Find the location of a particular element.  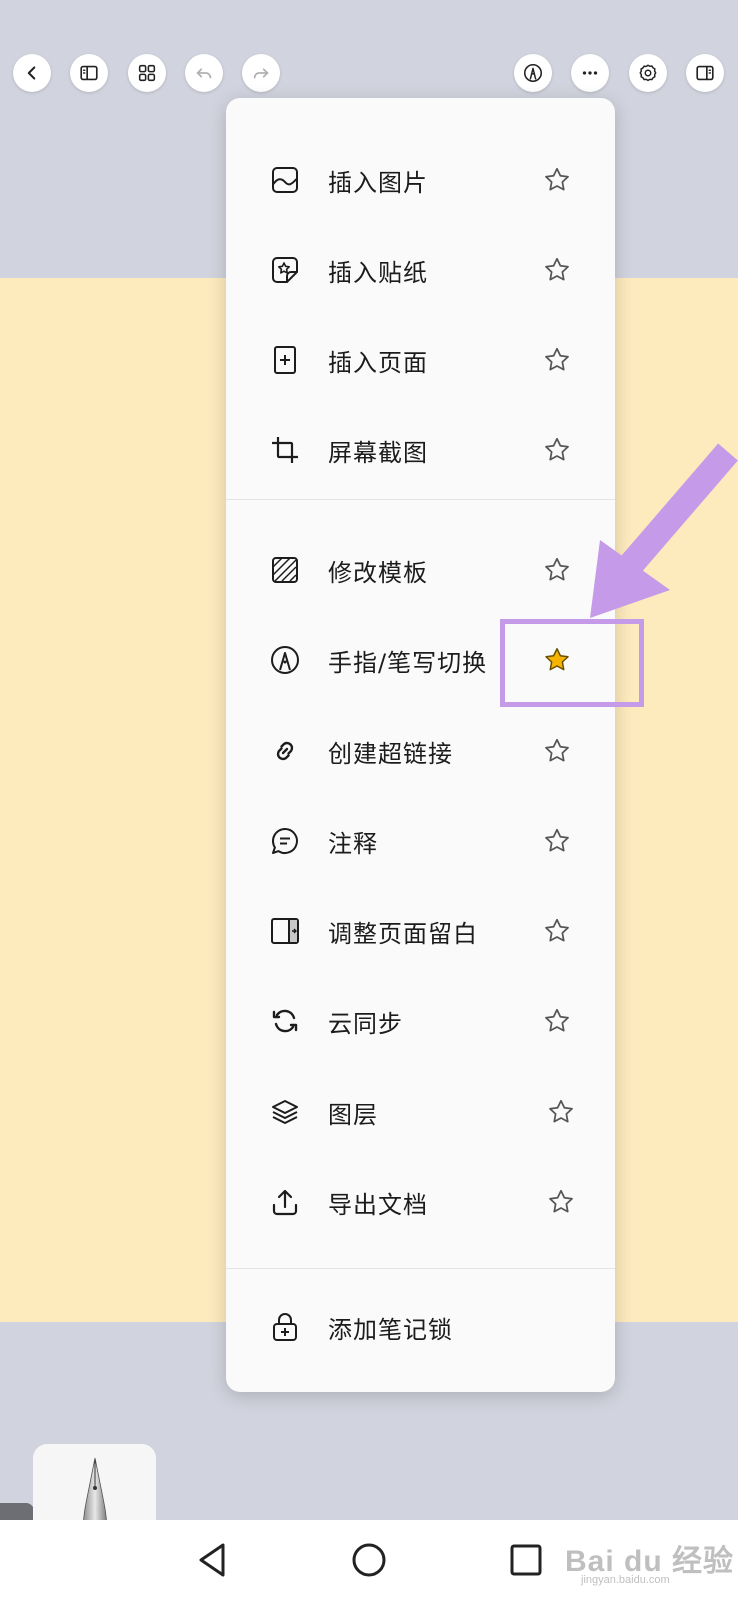

menu-item-label: 云同步 is located at coordinates (365, 1023).